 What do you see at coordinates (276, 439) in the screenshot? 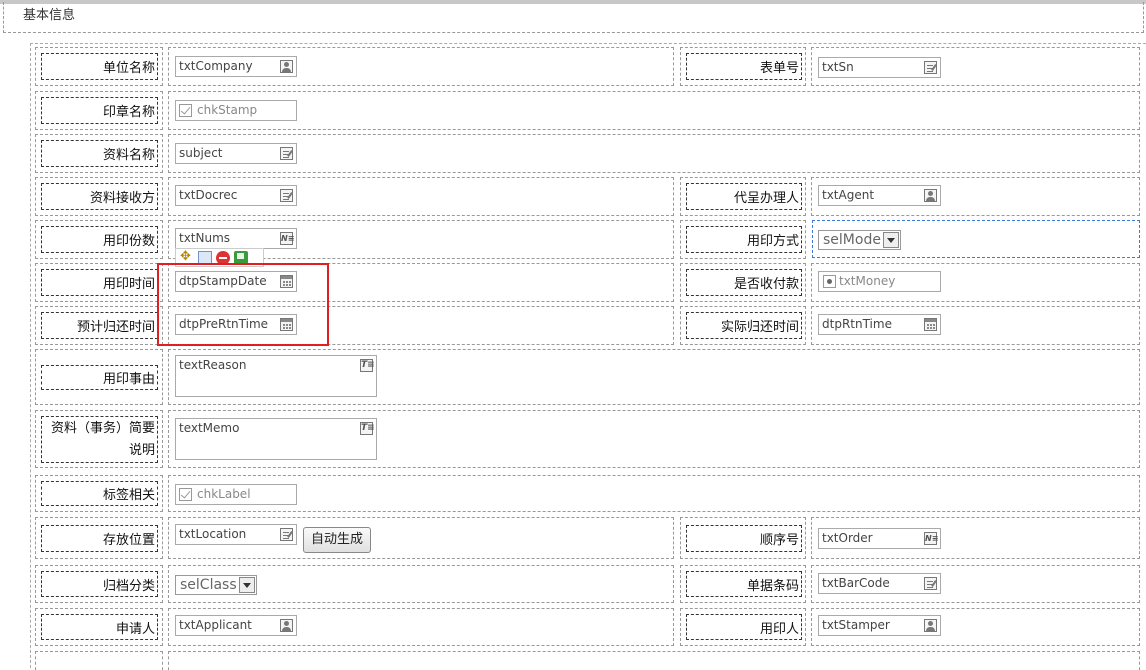
I see `textMemo-textarea: textMemo T≡` at bounding box center [276, 439].